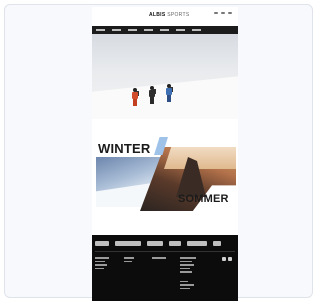 Image resolution: width=320 pixels, height=302 pixels. Describe the element at coordinates (169, 93) in the screenshot. I see `hiker-blue` at that location.